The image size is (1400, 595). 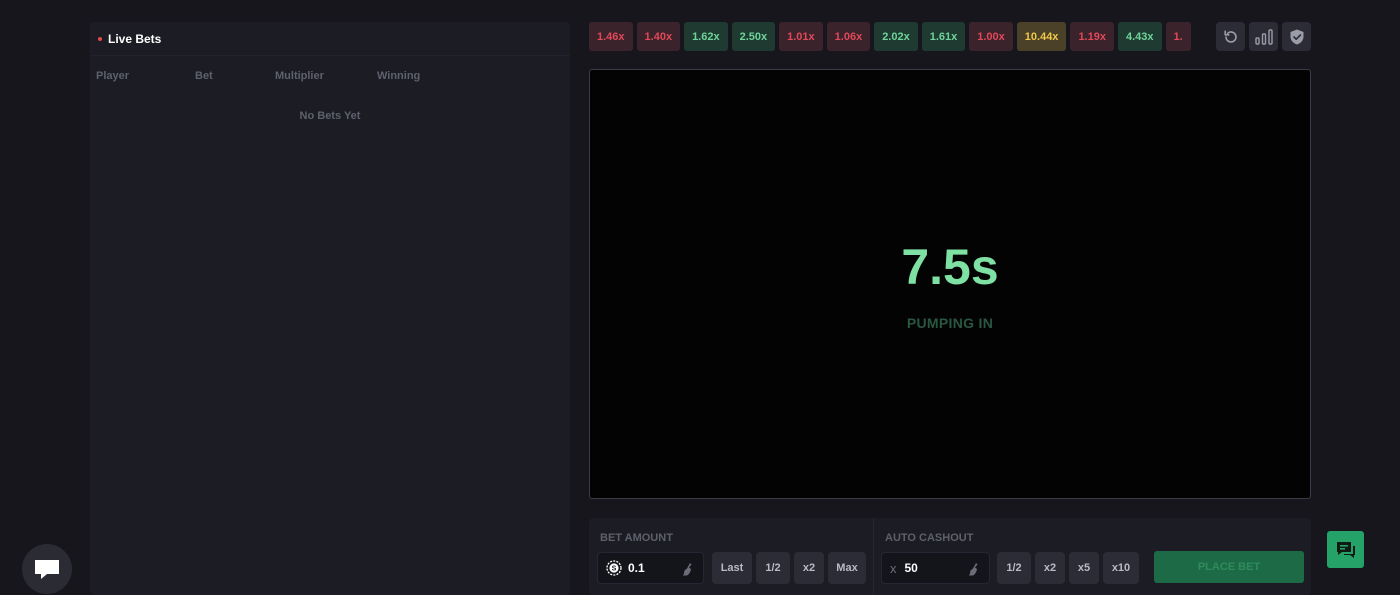 I want to click on history-multiplier-chip: 4.43x, so click(x=1139, y=36).